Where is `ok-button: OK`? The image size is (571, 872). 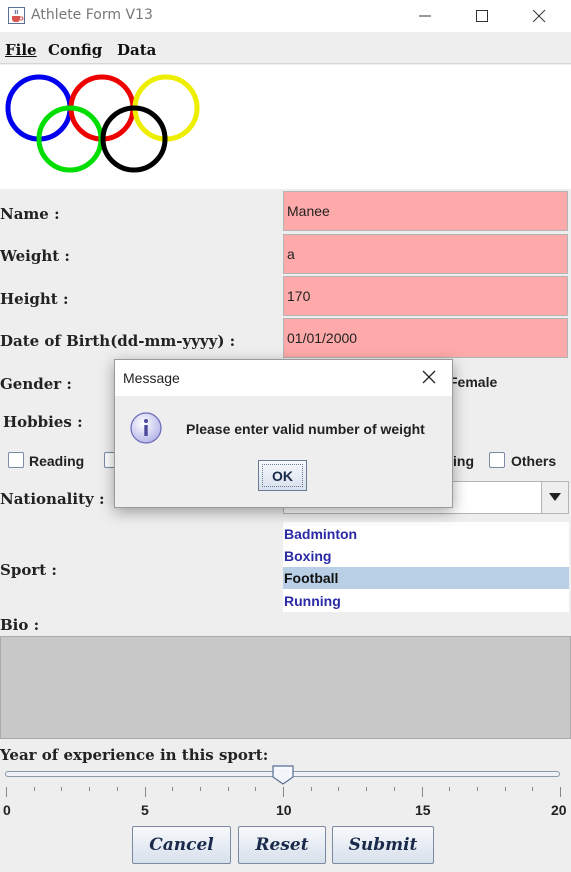 ok-button: OK is located at coordinates (282, 475).